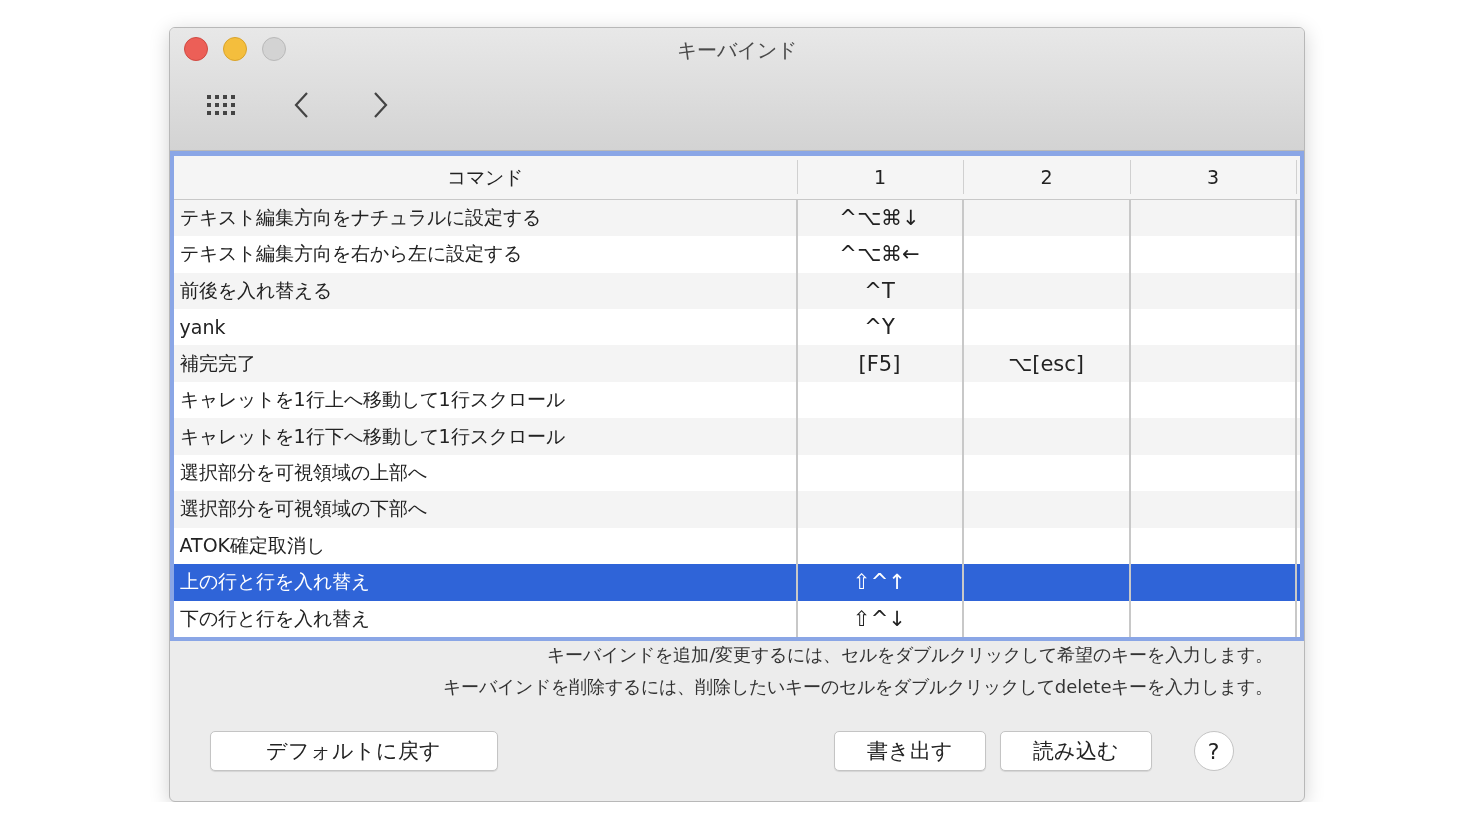 The height and width of the screenshot is (829, 1473). I want to click on column-header: コマンド, so click(485, 177).